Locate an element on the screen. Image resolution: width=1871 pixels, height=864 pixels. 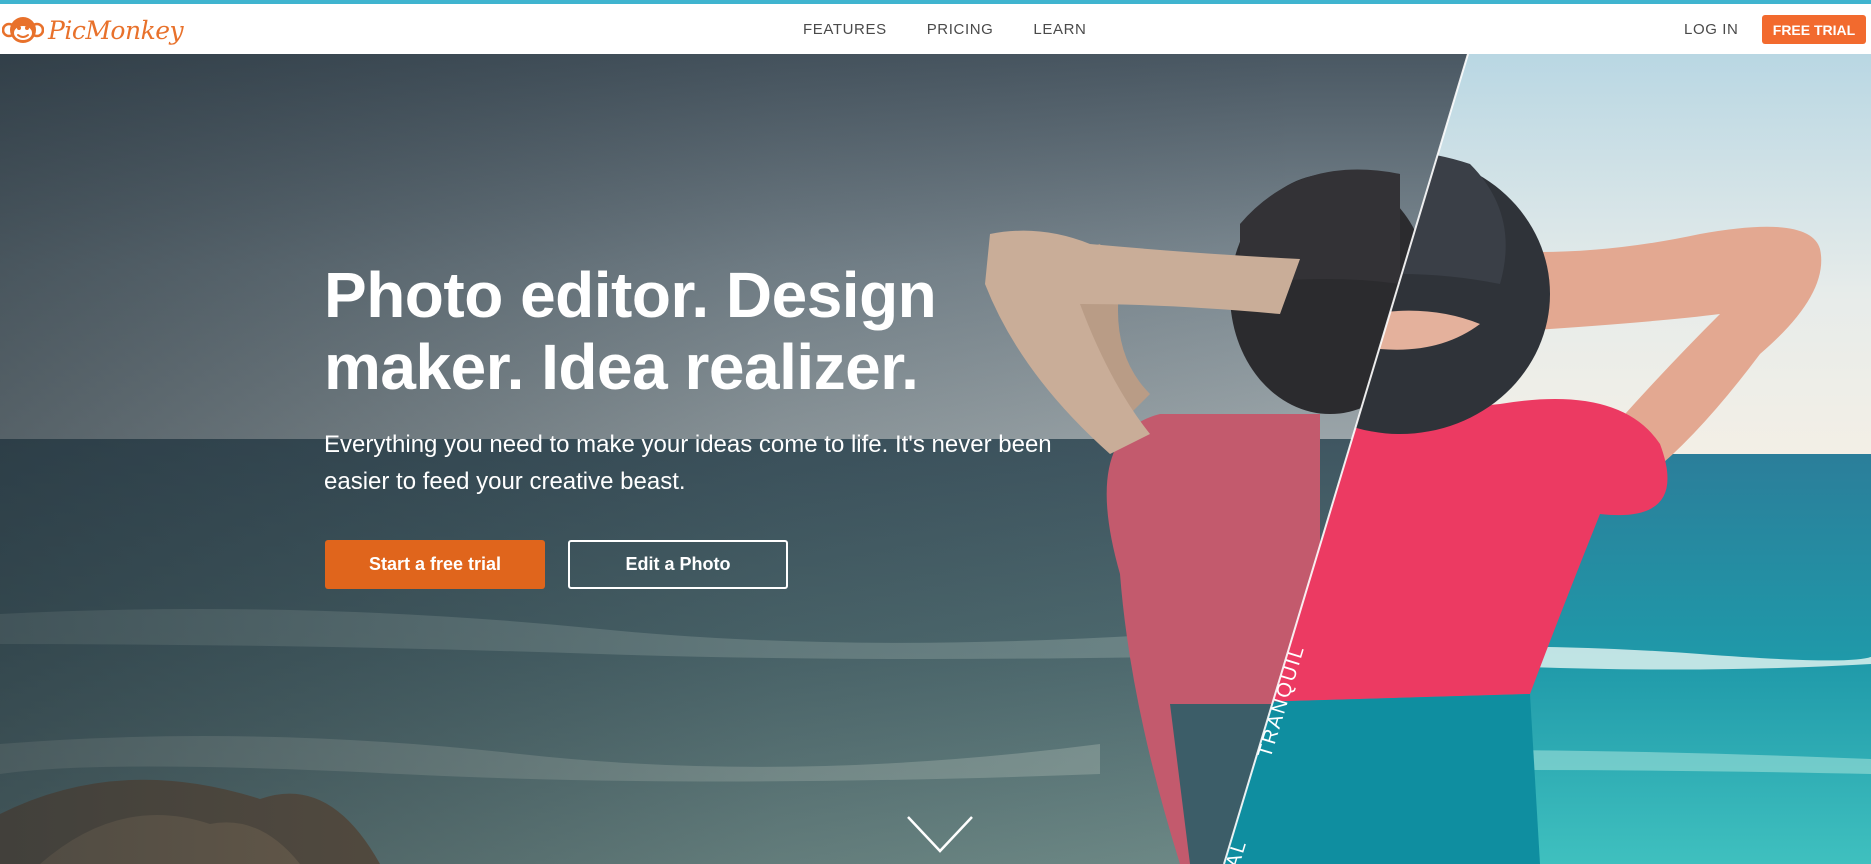
nav-learn-link: LEARN is located at coordinates (1059, 29).